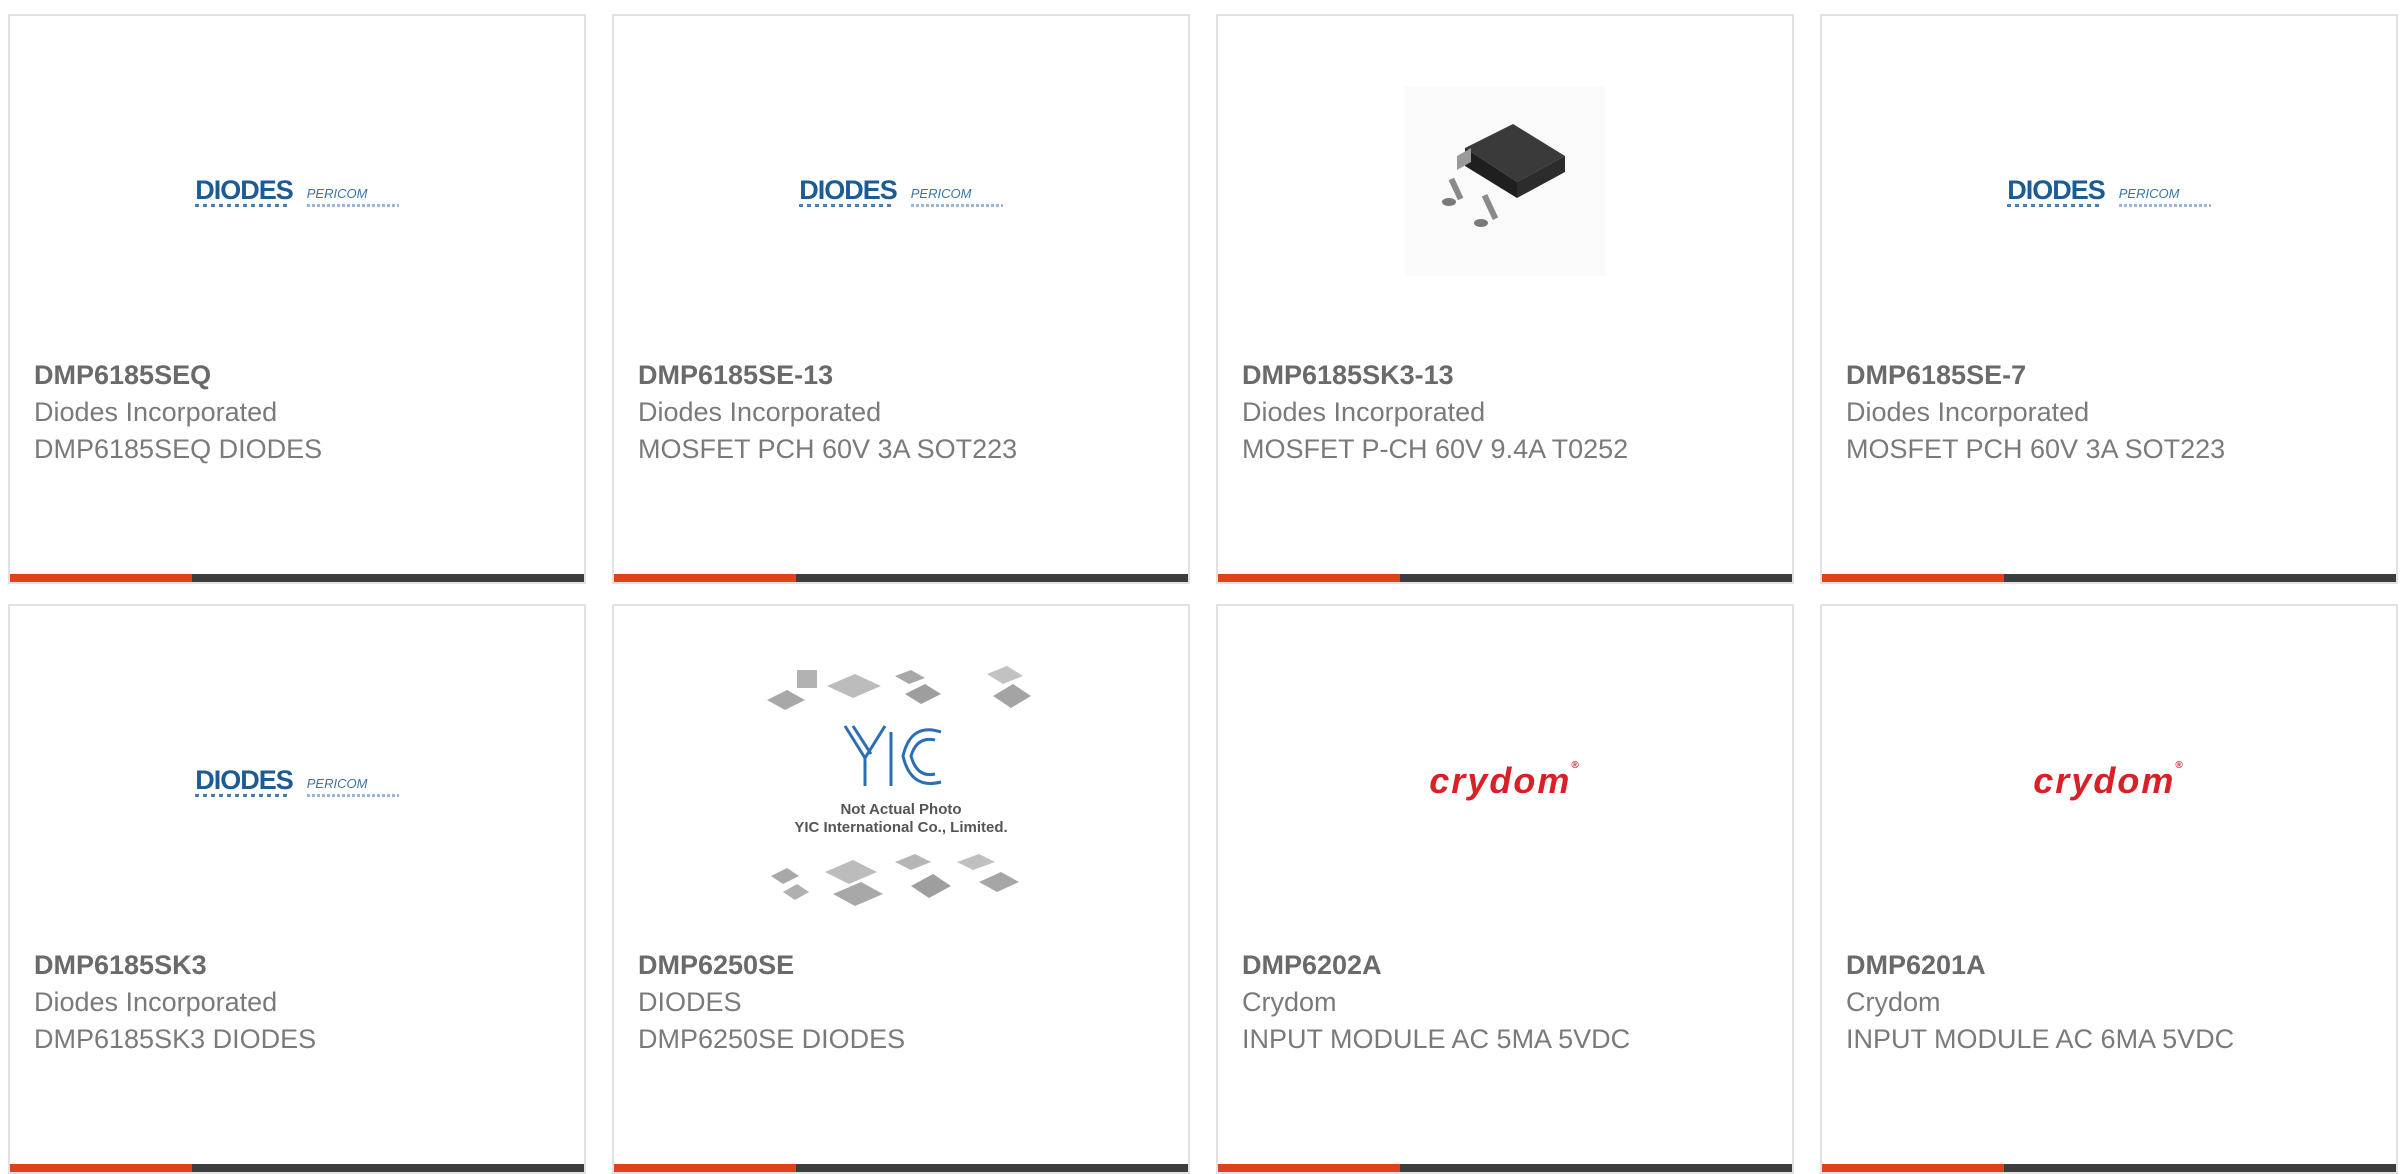 The image size is (2400, 1174). I want to click on placeholder-line-2: YIC International Co., Limited., so click(900, 827).